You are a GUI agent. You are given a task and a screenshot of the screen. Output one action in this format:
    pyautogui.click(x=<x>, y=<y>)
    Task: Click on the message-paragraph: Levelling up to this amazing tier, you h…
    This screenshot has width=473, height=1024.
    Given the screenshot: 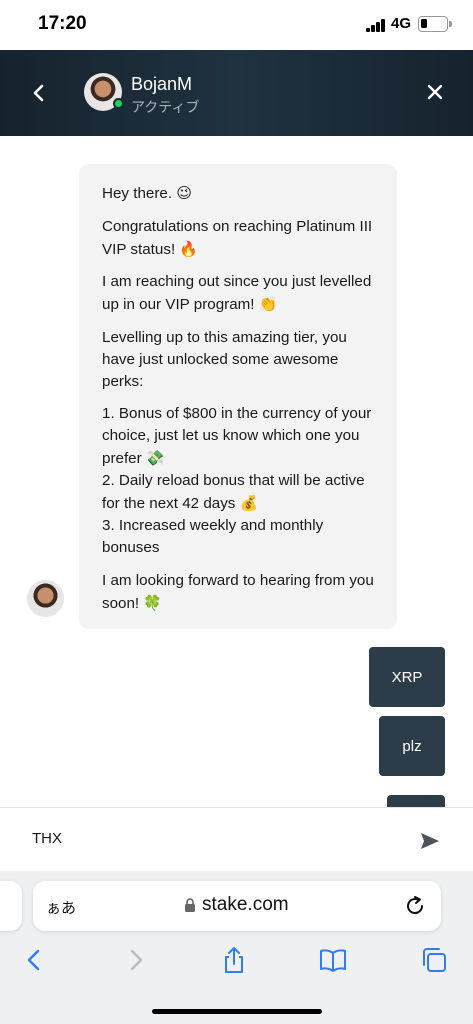 What is the action you would take?
    pyautogui.click(x=224, y=359)
    